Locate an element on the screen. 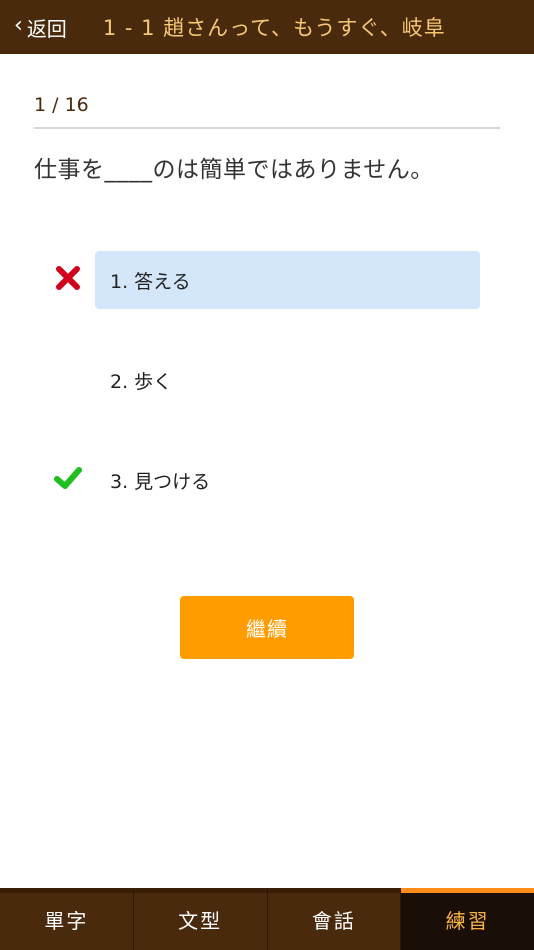  tab-conversation: 會話 is located at coordinates (333, 919).